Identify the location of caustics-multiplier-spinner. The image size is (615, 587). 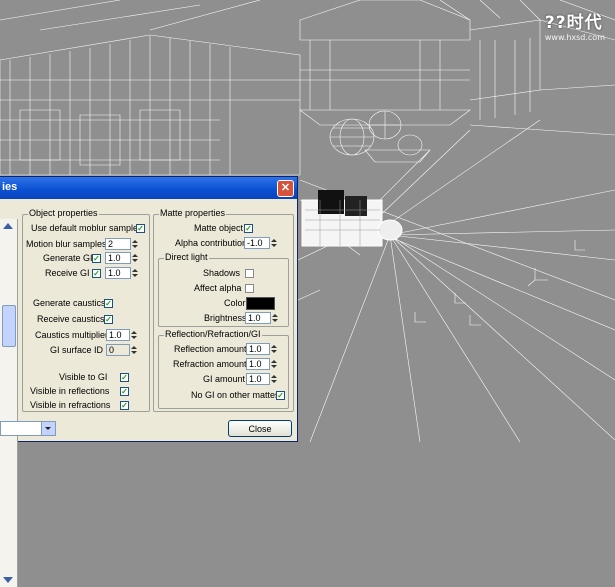
(134, 335).